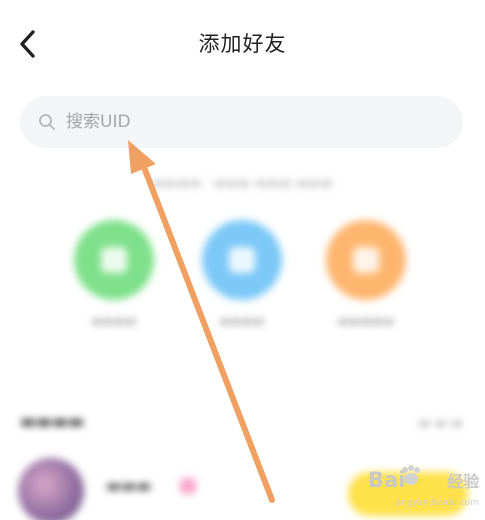 Image resolution: width=485 pixels, height=520 pixels. I want to click on quick-action-1-circle, so click(114, 260).